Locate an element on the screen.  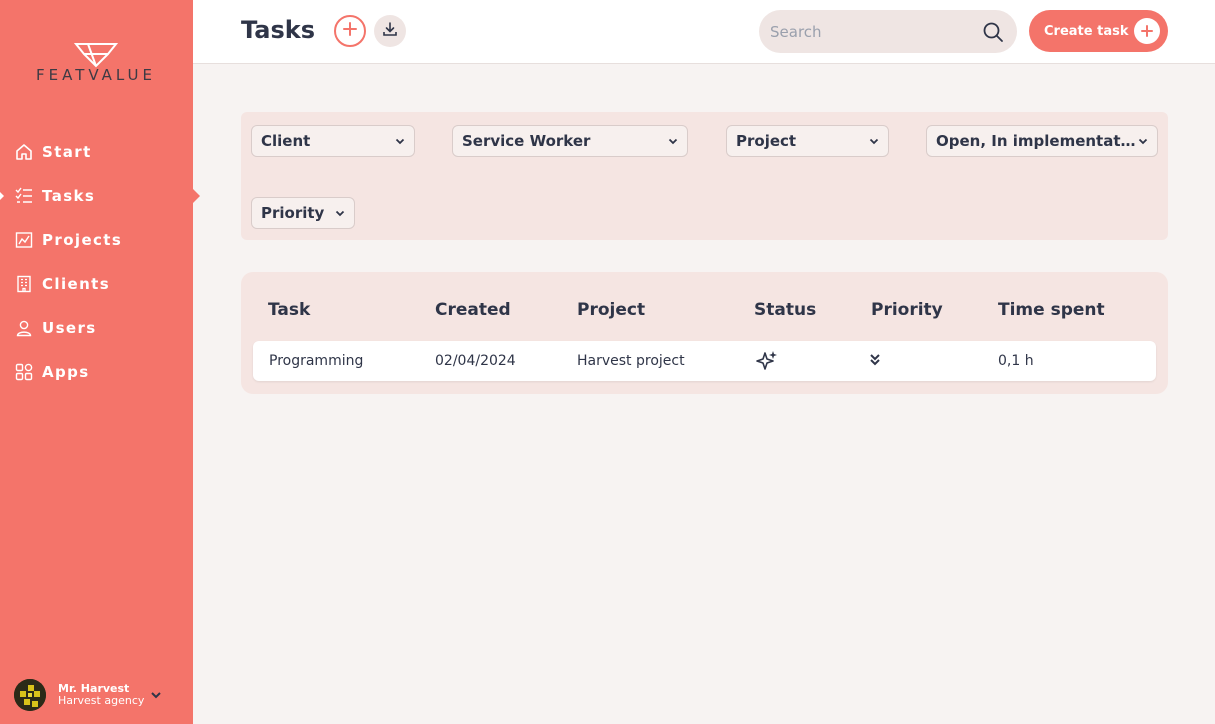
service-worker-filter-select: Service Worker is located at coordinates (570, 141).